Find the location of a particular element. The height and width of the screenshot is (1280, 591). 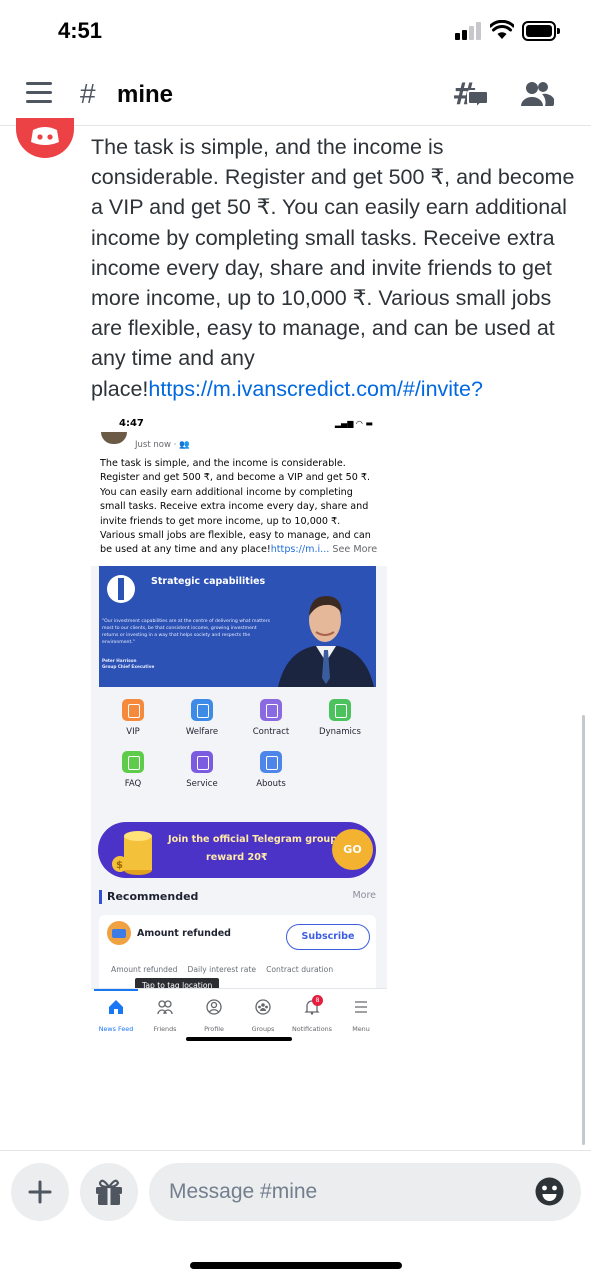

grid-item-contract: Contract is located at coordinates (271, 717).